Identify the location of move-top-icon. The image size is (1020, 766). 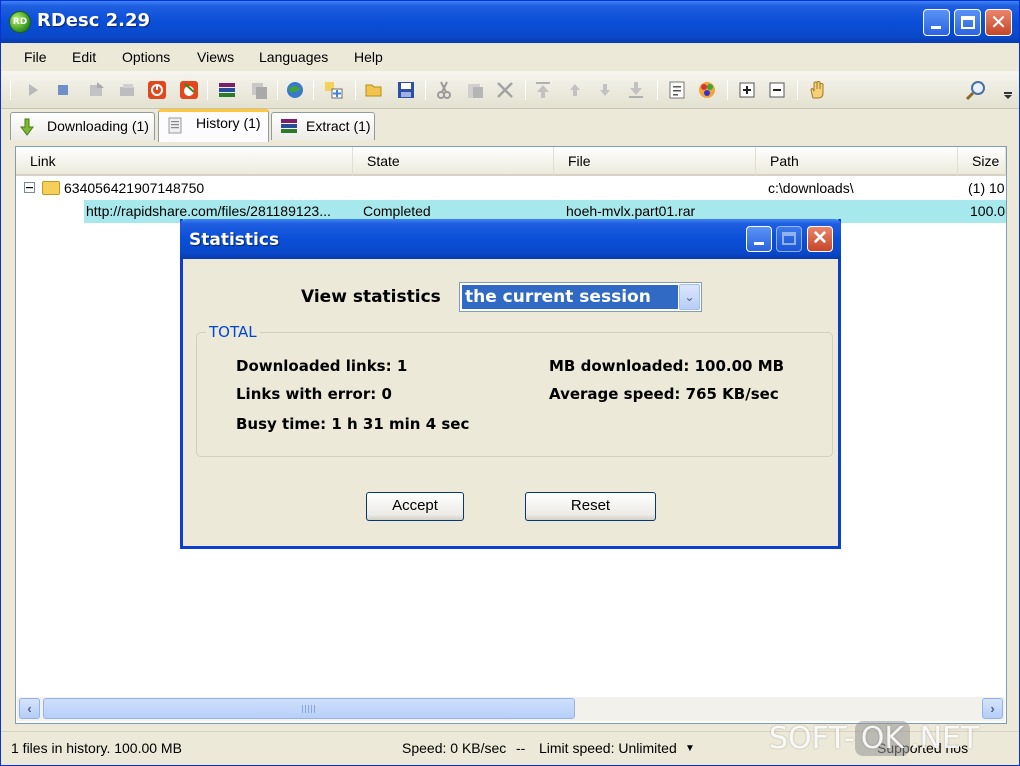
(543, 90).